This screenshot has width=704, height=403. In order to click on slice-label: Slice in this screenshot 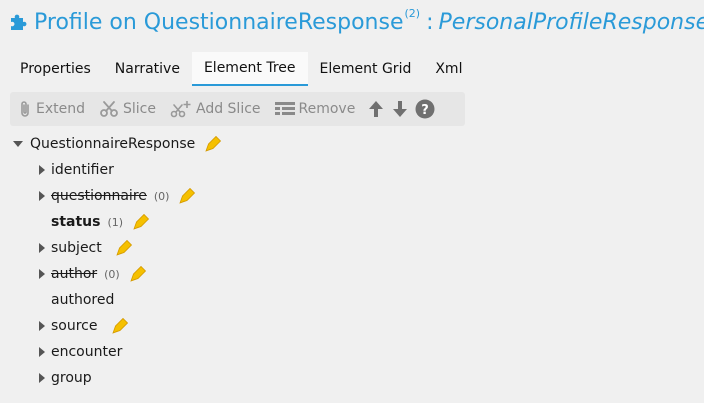, I will do `click(139, 109)`.